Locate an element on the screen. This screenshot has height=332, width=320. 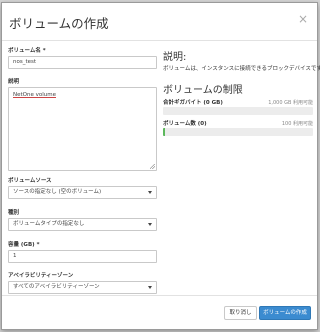
gigabytes-quota-value: 1,000 GB 利用可能 is located at coordinates (290, 103).